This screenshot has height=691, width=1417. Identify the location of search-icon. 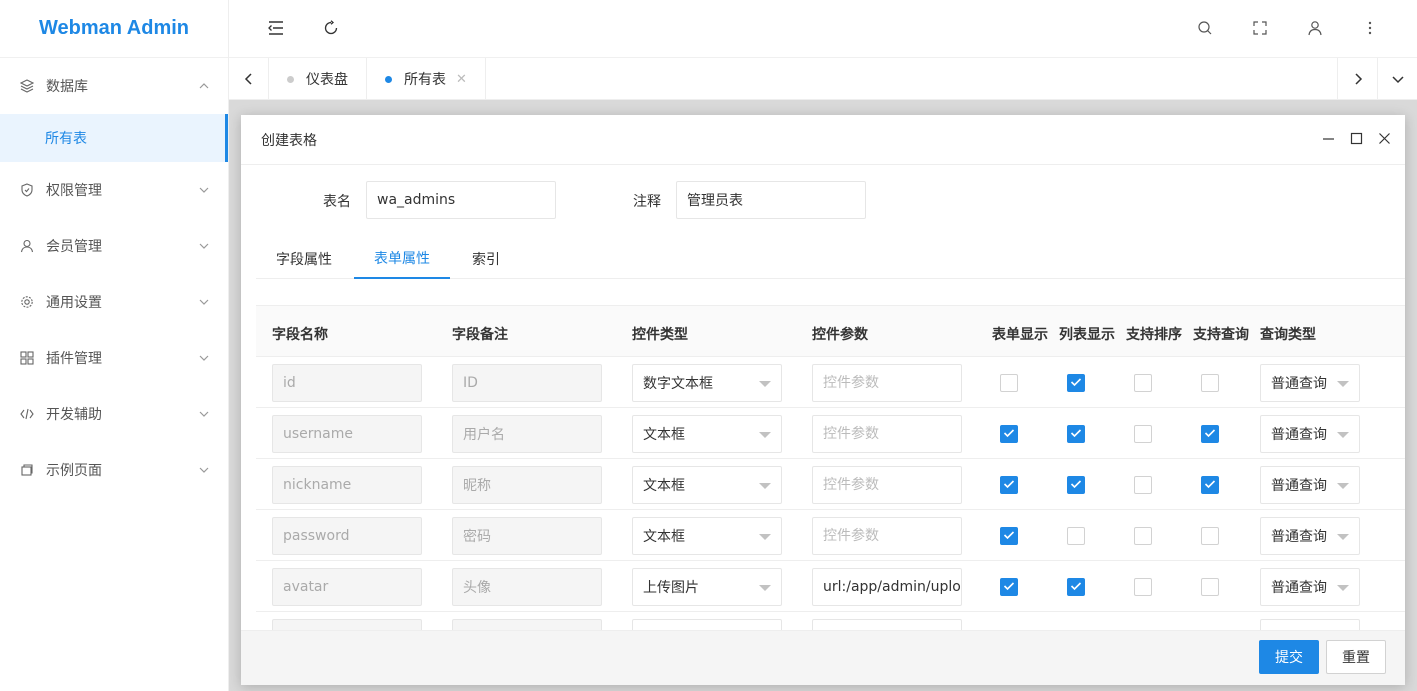
(1205, 28).